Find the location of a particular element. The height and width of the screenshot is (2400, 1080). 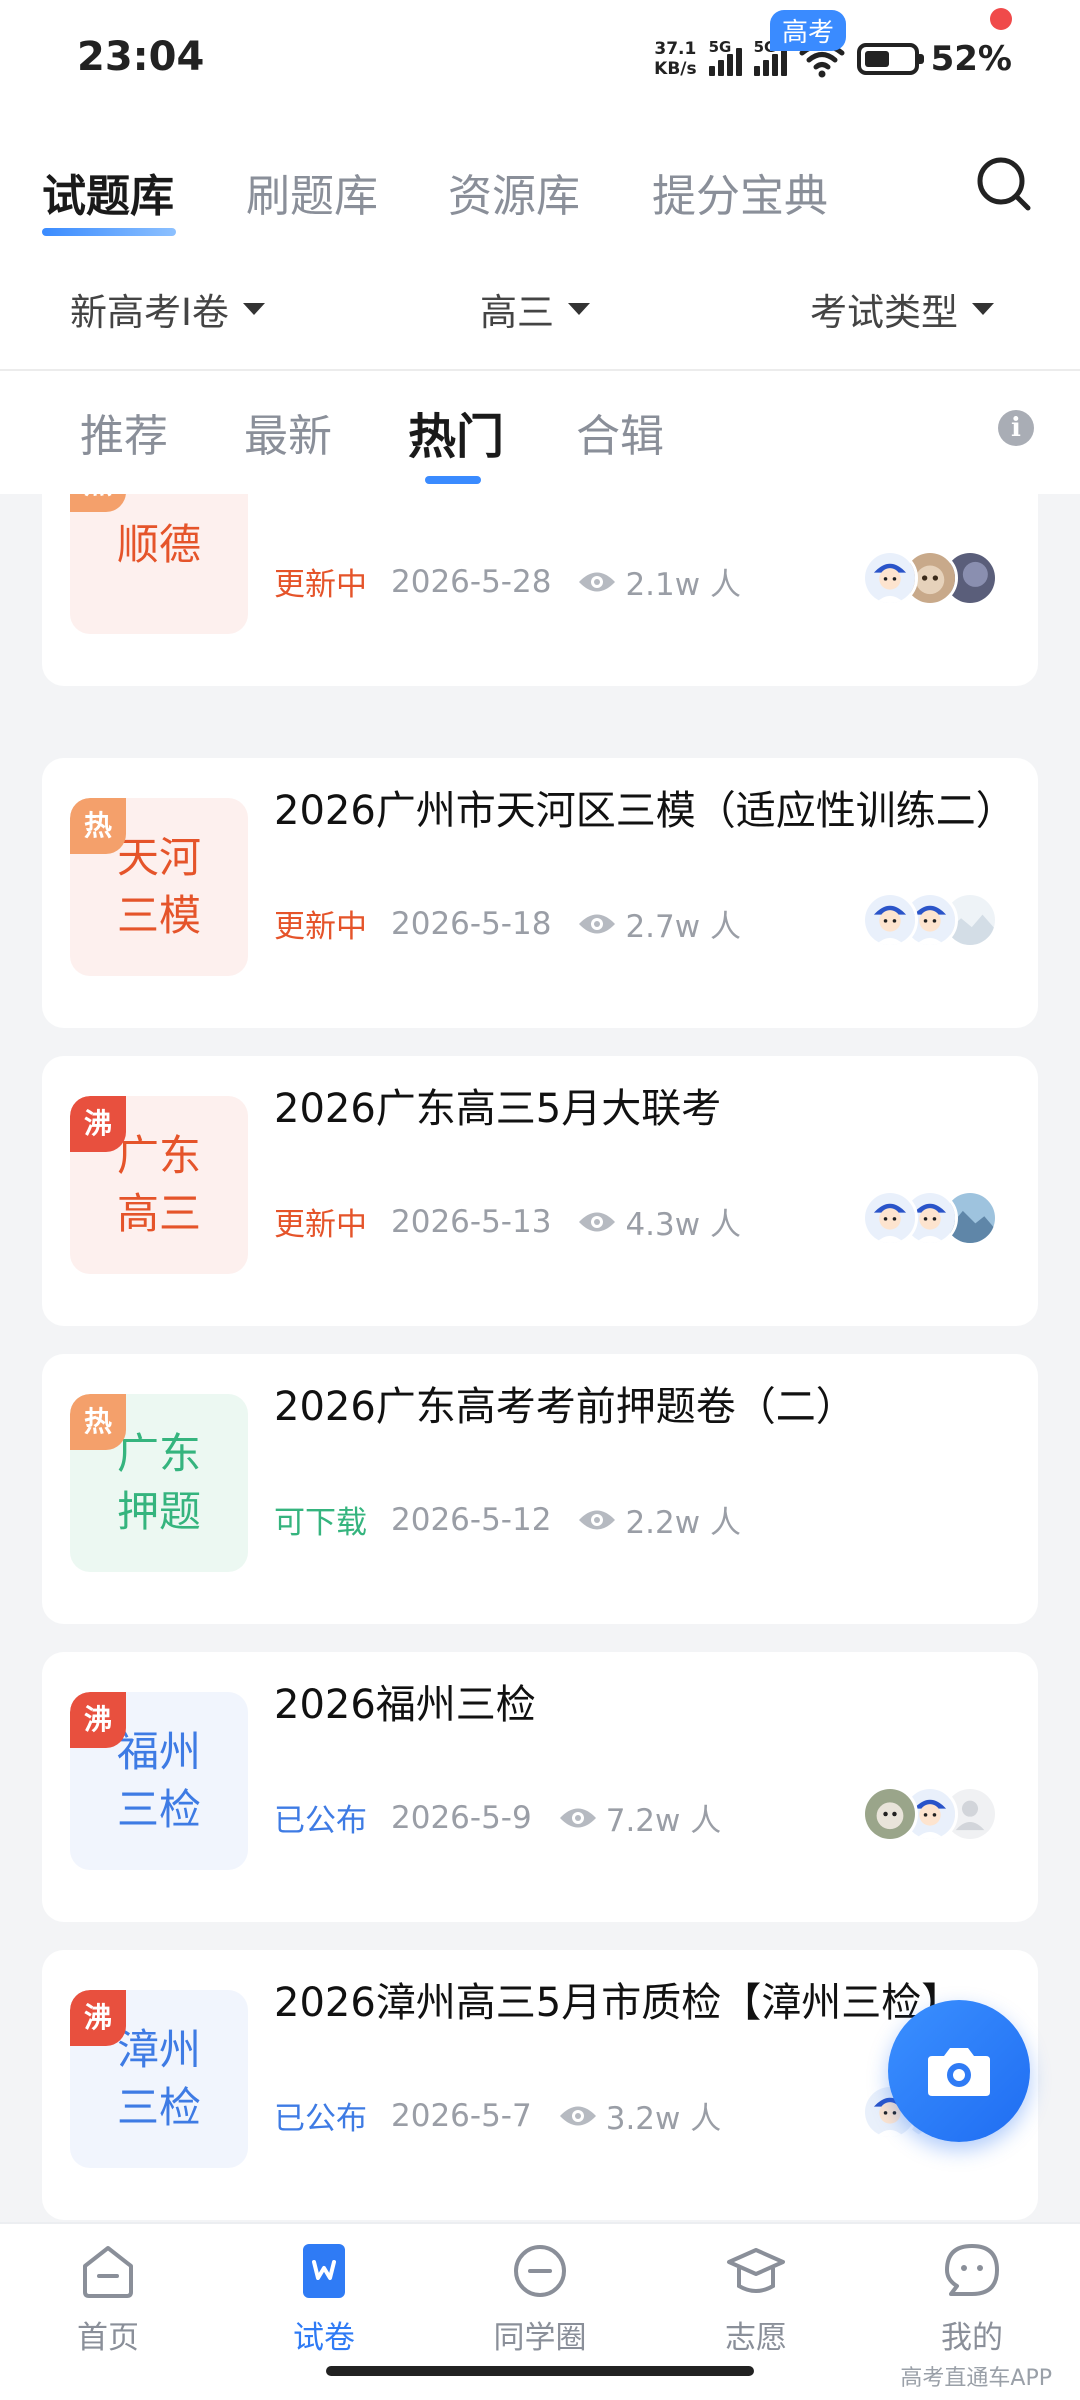

grade-filter: 高三 is located at coordinates (535, 309).